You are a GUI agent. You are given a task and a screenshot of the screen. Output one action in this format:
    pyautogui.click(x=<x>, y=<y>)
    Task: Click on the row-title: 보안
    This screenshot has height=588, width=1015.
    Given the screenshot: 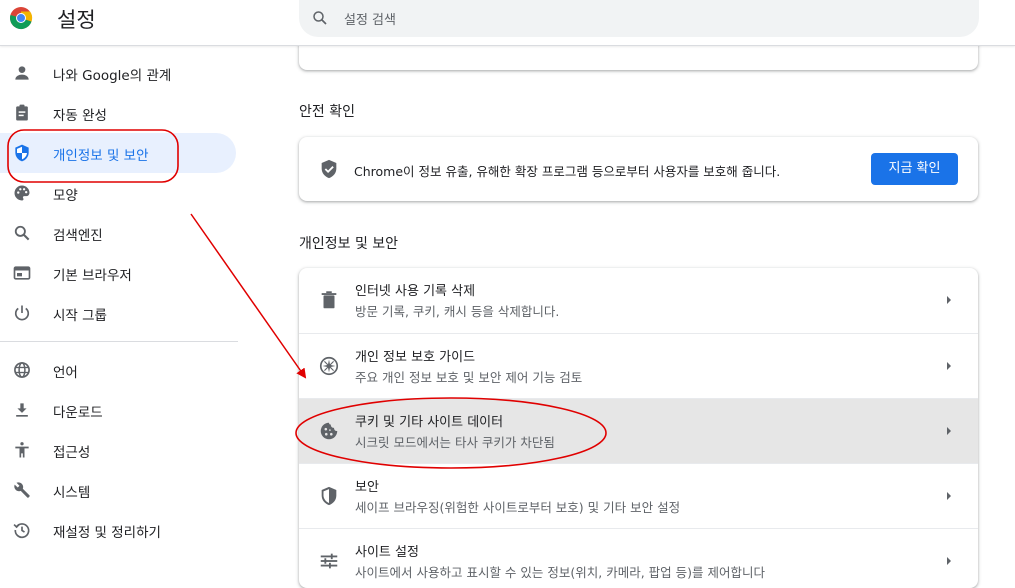 What is the action you would take?
    pyautogui.click(x=367, y=487)
    